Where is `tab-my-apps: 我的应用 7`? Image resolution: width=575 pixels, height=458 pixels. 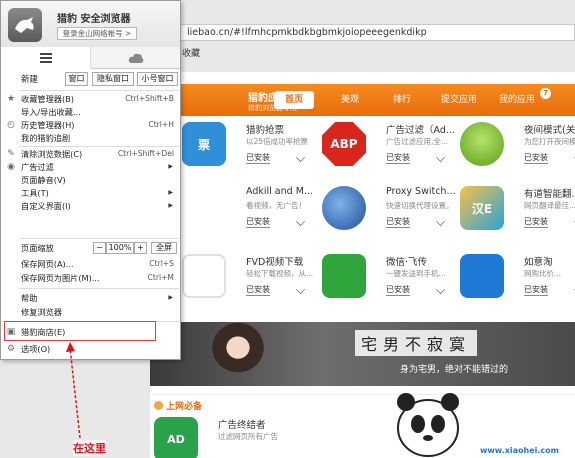 tab-my-apps: 我的应用 7 is located at coordinates (521, 98).